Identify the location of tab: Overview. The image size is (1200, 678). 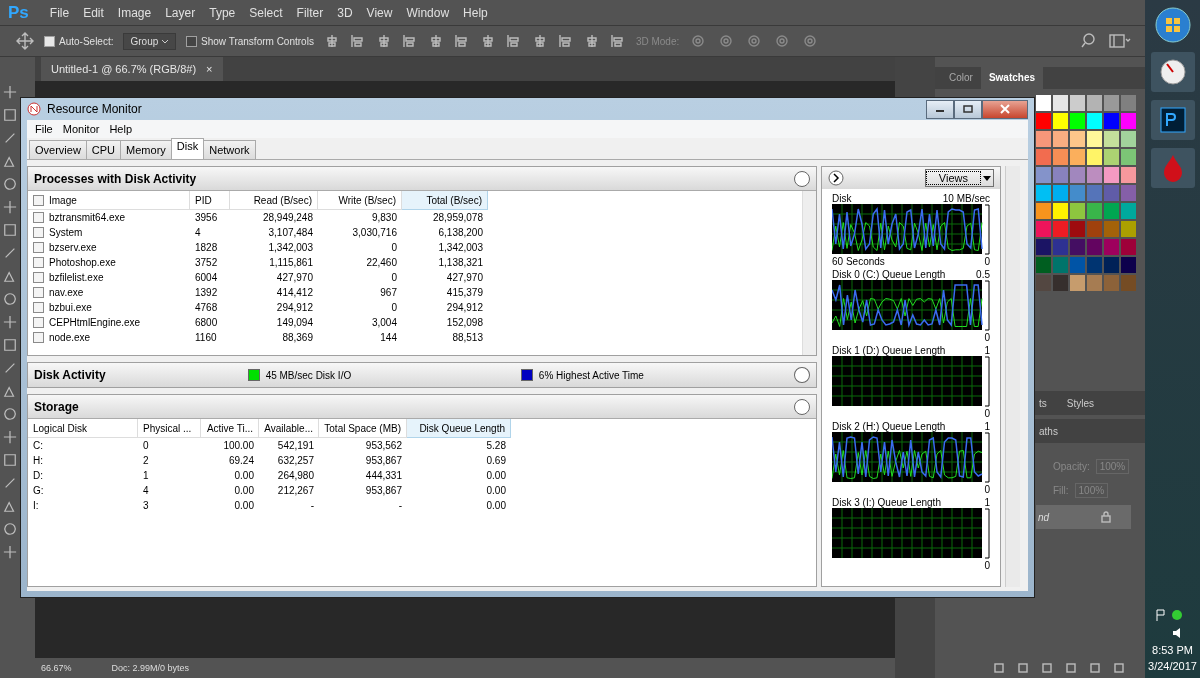
(58, 149).